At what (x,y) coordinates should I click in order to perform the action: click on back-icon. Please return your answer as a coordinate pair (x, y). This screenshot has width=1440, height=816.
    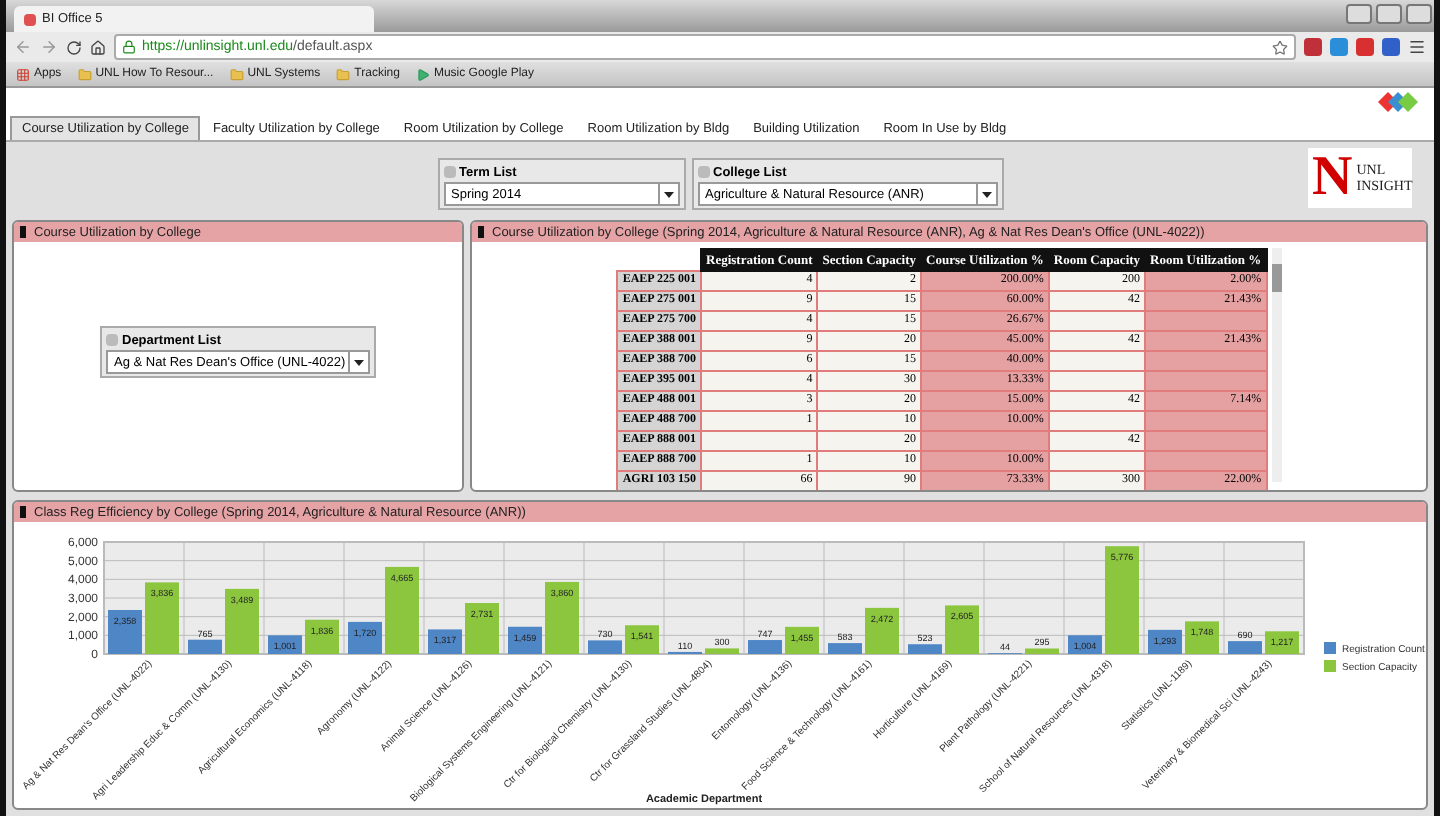
    Looking at the image, I should click on (23, 47).